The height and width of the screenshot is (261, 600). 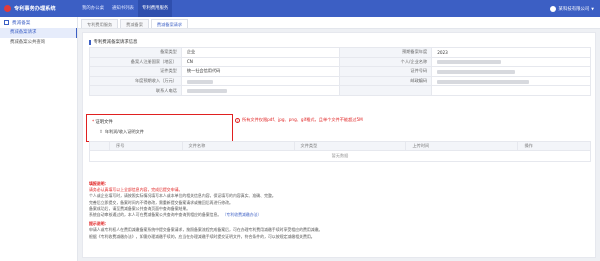 I want to click on upload-hint: i 所有文件仅限pdf、jpg、png、gif格式，且单个文件不能超过5M, so click(x=299, y=120).